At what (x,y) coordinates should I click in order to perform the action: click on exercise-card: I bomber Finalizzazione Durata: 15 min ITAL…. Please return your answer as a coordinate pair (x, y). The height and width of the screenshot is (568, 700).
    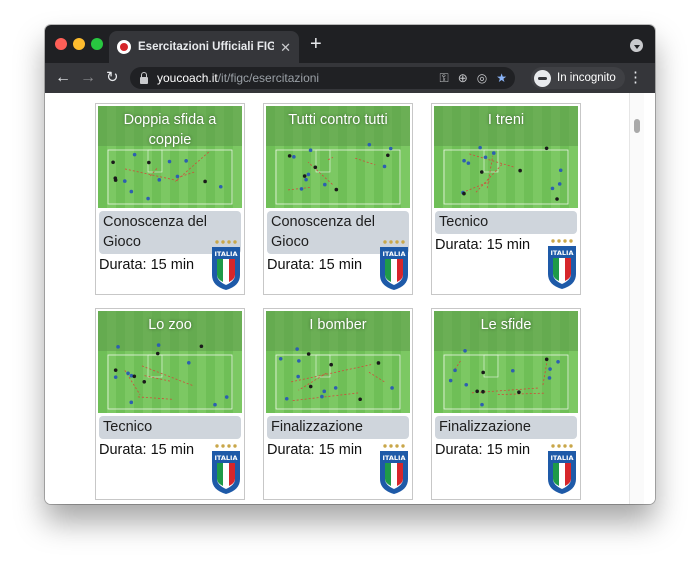
    Looking at the image, I should click on (338, 404).